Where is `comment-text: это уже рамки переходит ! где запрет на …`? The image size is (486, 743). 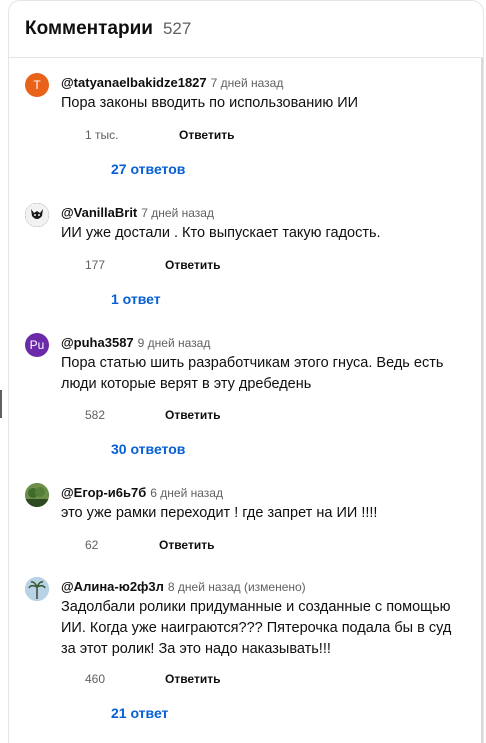 comment-text: это уже рамки переходит ! где запрет на … is located at coordinates (219, 513).